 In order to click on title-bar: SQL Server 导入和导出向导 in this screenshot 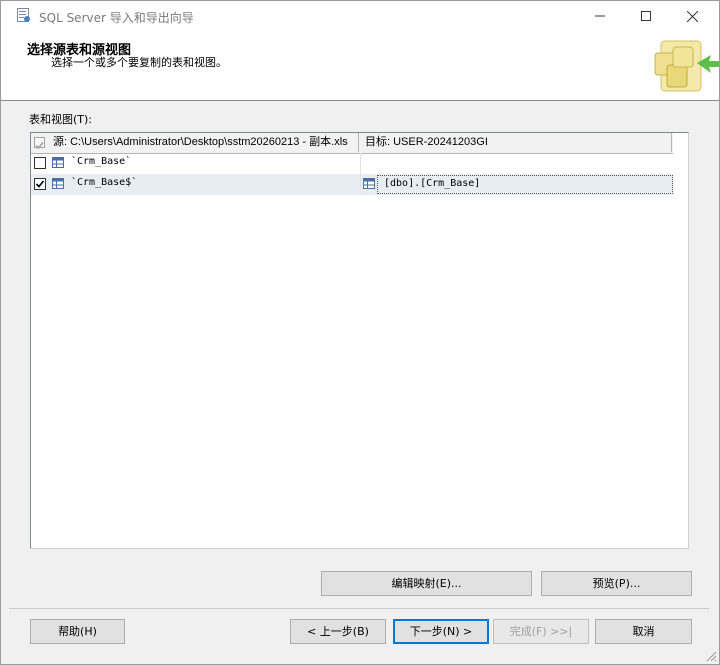, I will do `click(360, 16)`.